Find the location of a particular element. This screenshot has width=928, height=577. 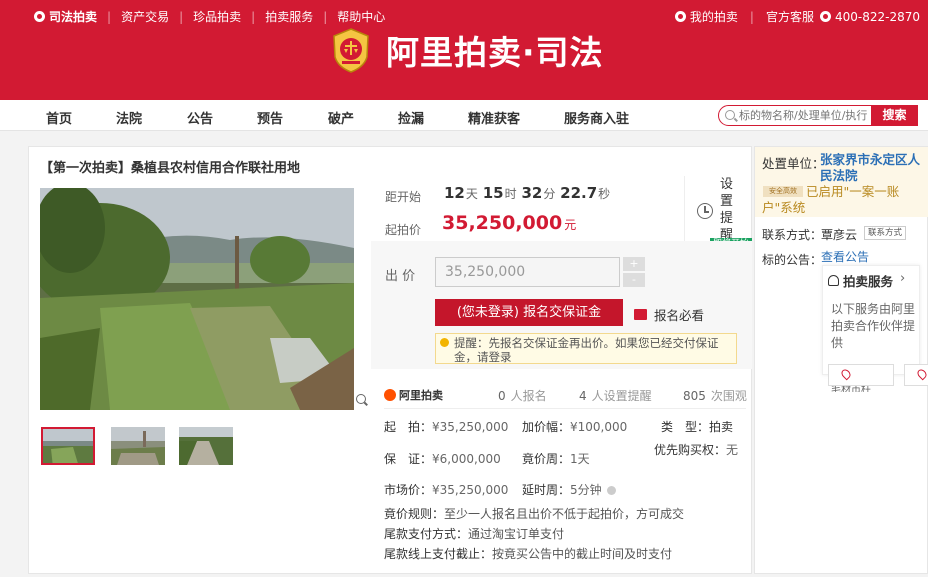

divider is located at coordinates (565, 408).